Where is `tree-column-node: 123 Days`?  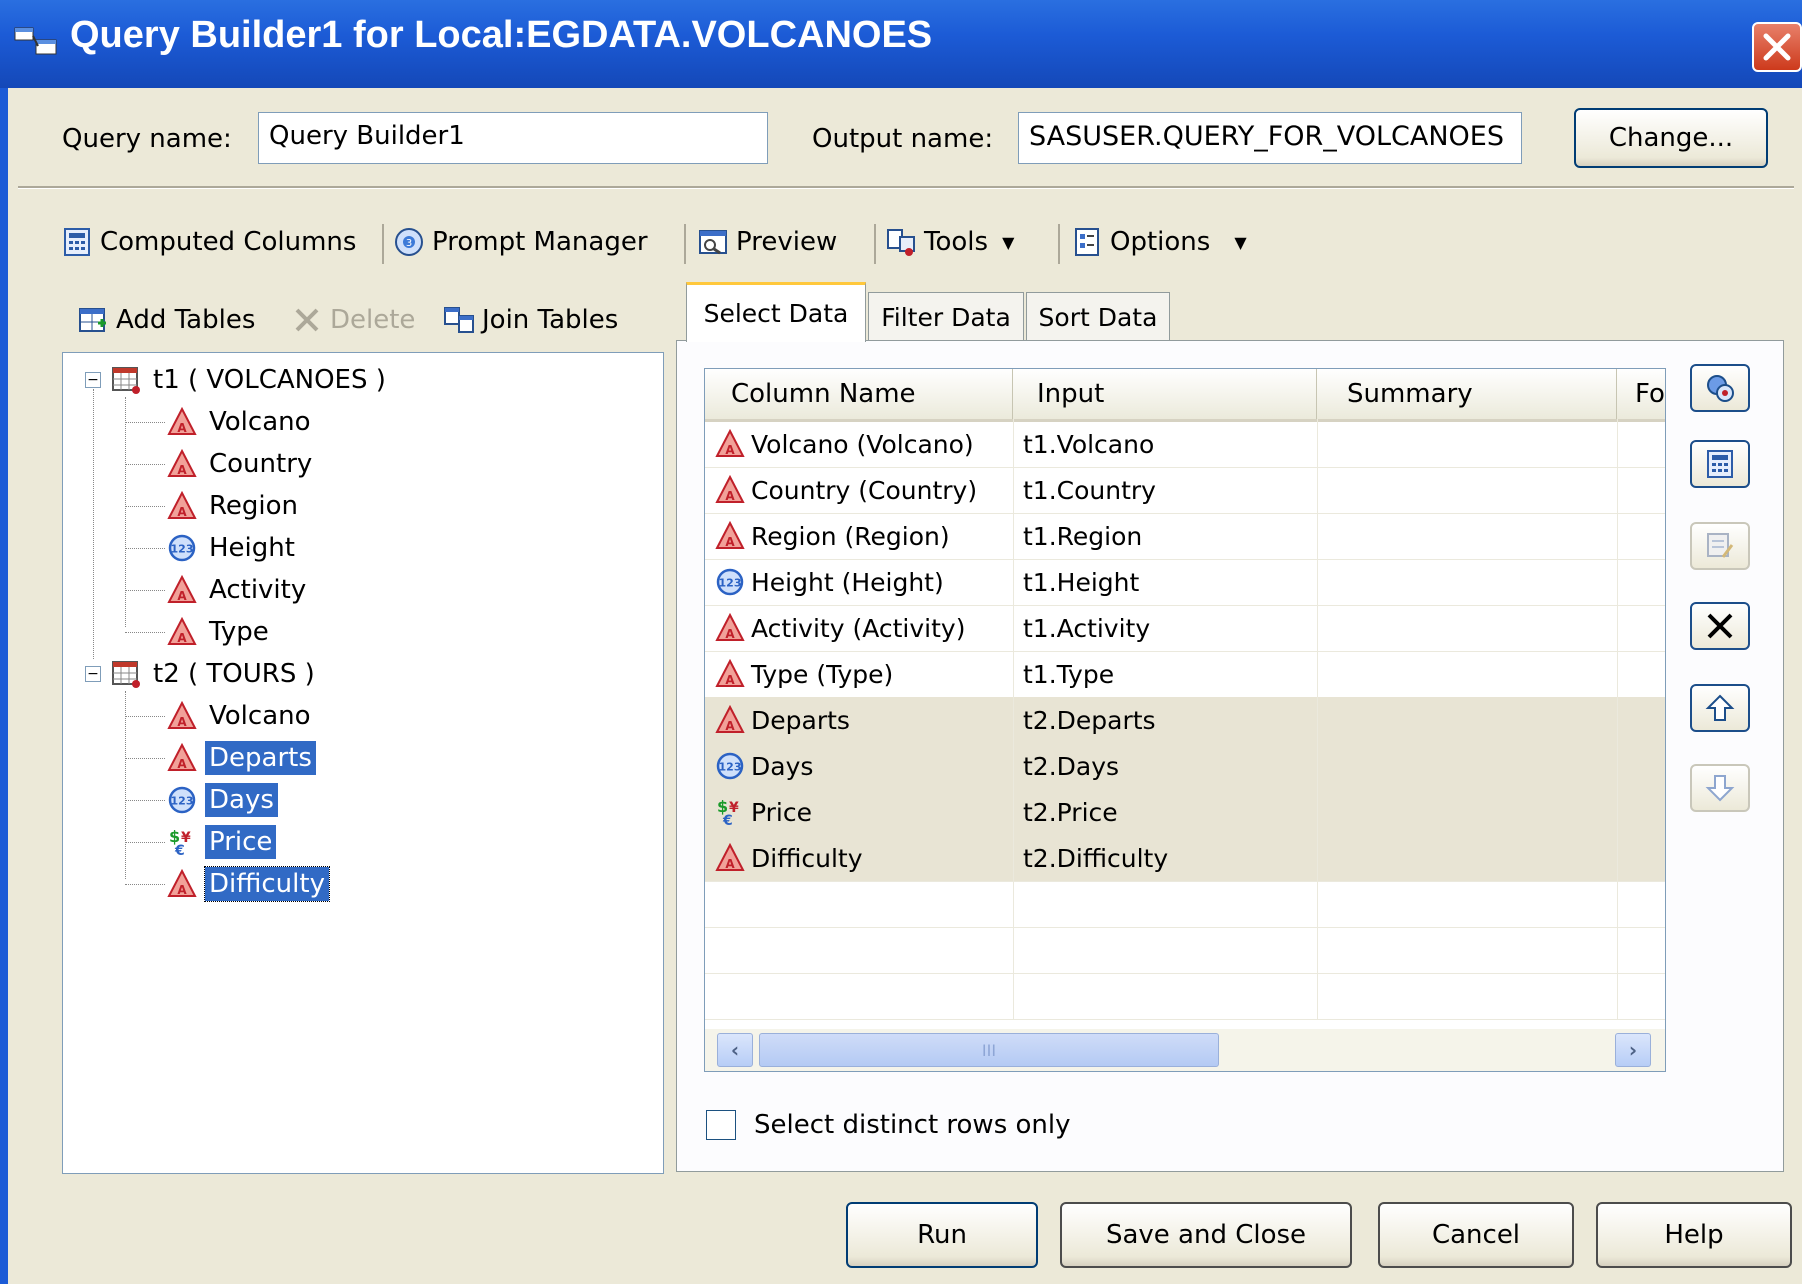 tree-column-node: 123 Days is located at coordinates (222, 800).